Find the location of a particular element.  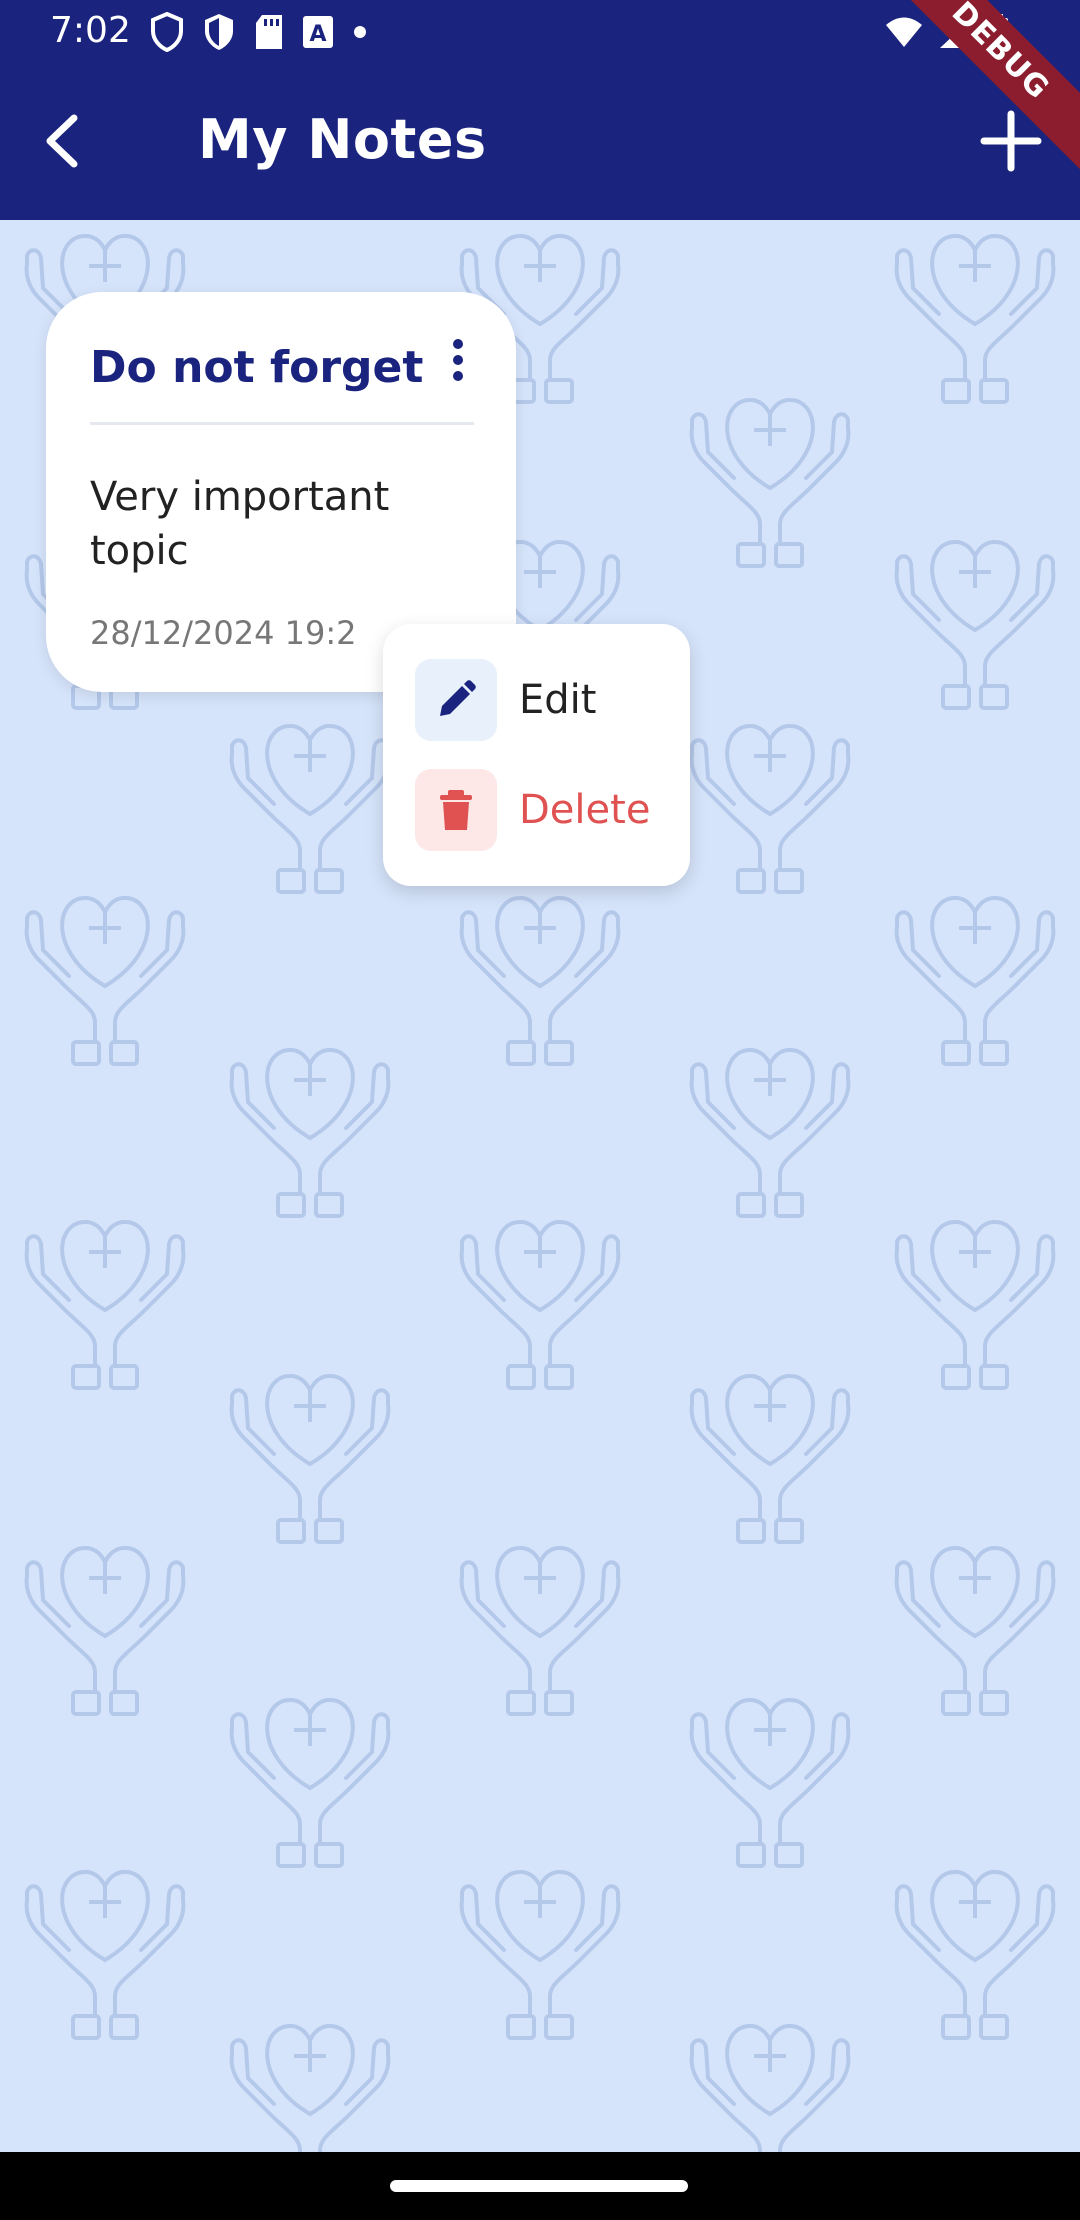

edit-menu-item: Edit is located at coordinates (545, 700).